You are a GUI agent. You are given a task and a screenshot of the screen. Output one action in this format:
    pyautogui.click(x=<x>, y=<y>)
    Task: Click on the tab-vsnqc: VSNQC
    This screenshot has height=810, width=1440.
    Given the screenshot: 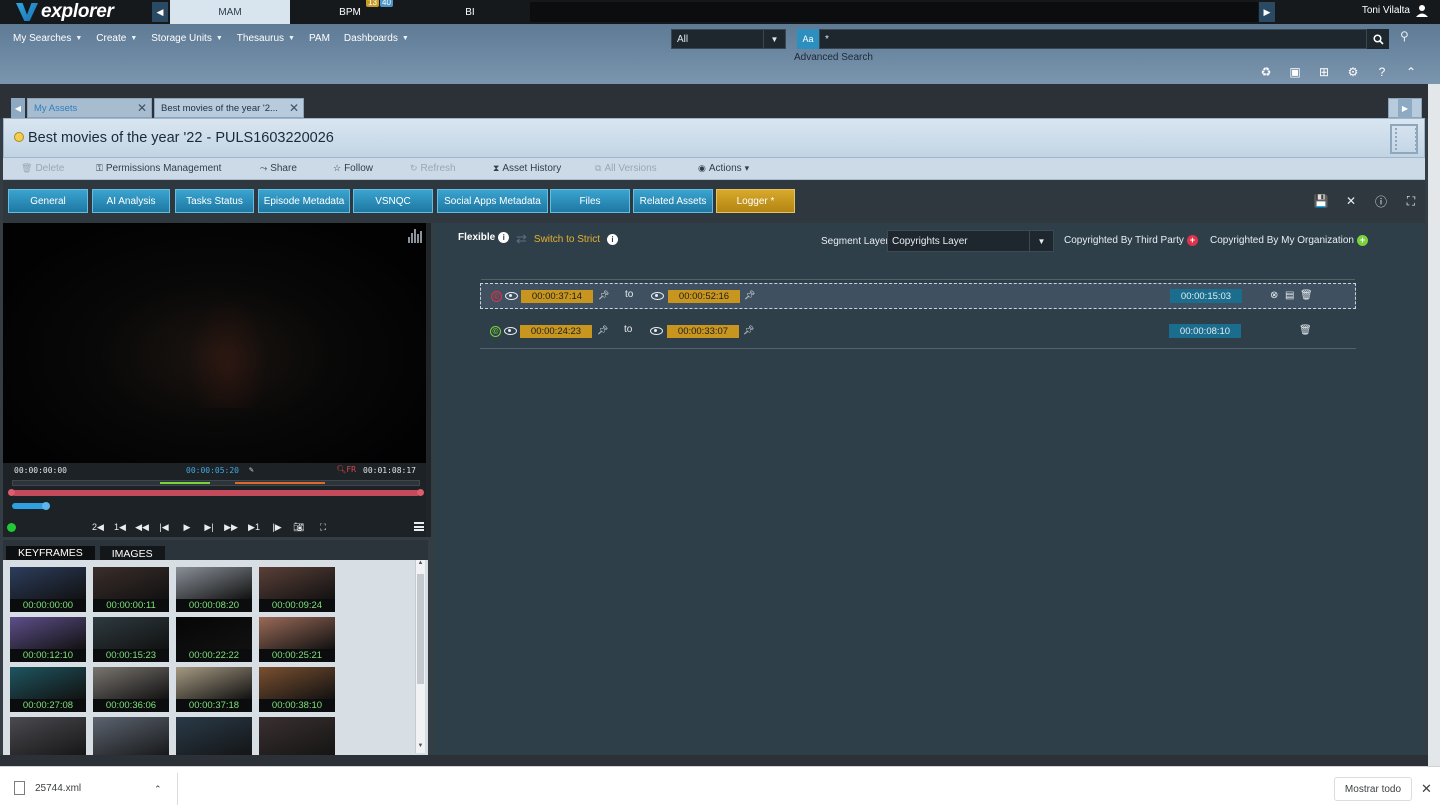 What is the action you would take?
    pyautogui.click(x=393, y=201)
    